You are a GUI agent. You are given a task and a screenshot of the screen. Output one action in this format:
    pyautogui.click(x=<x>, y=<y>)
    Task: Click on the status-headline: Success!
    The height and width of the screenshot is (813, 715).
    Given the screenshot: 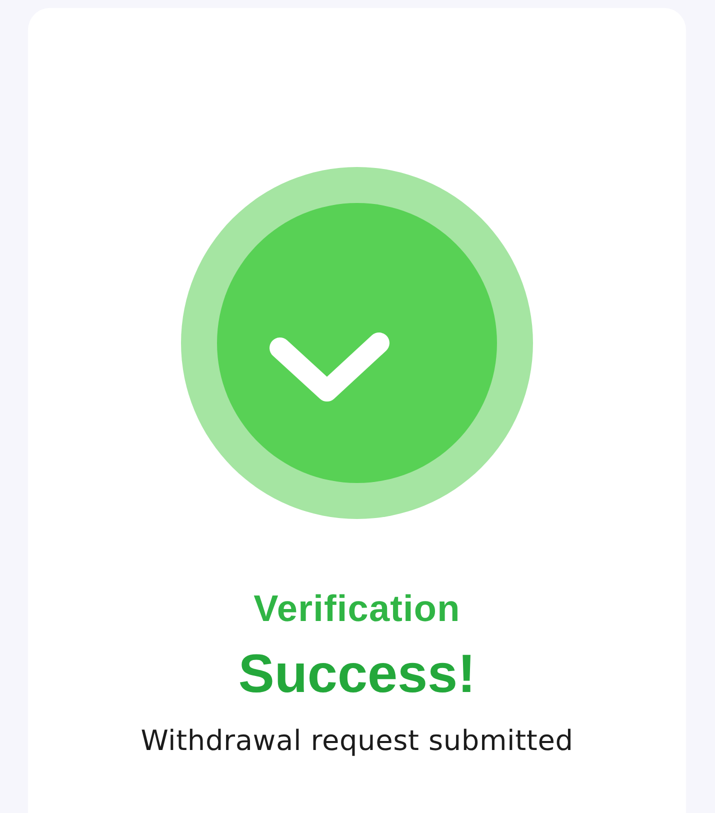 What is the action you would take?
    pyautogui.click(x=357, y=673)
    